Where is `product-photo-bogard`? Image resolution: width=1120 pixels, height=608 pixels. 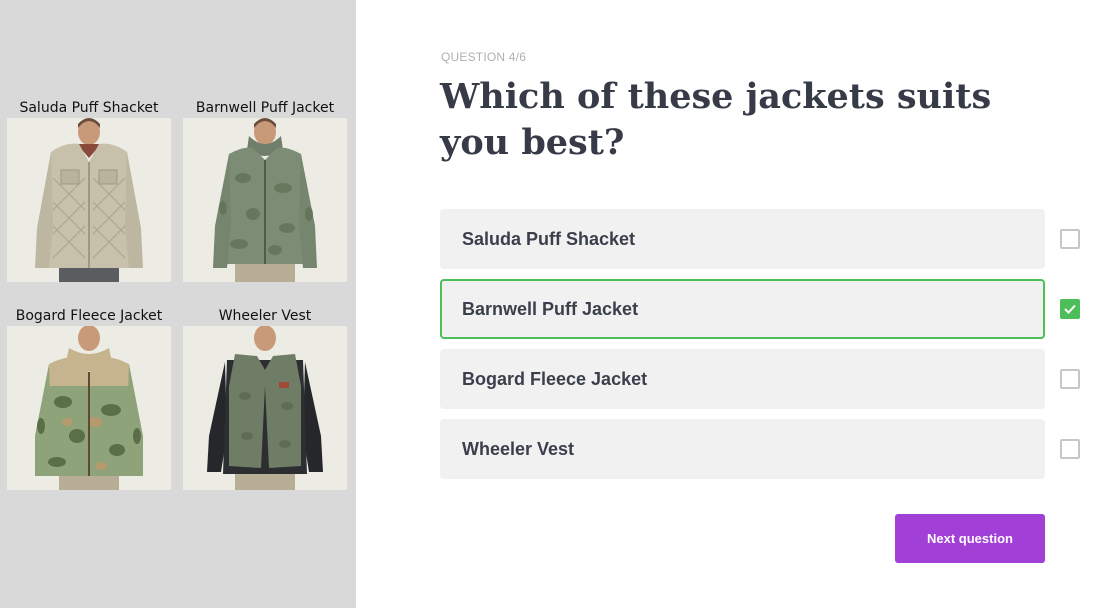
product-photo-bogard is located at coordinates (89, 408).